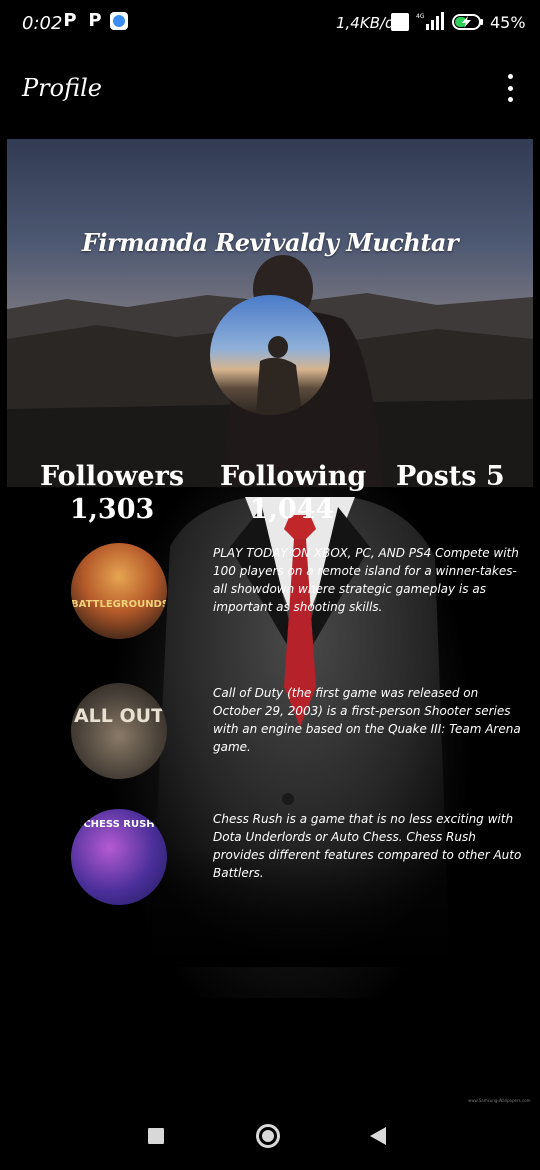 The image size is (540, 1170). Describe the element at coordinates (112, 509) in the screenshot. I see `followers-count: 1,303` at that location.